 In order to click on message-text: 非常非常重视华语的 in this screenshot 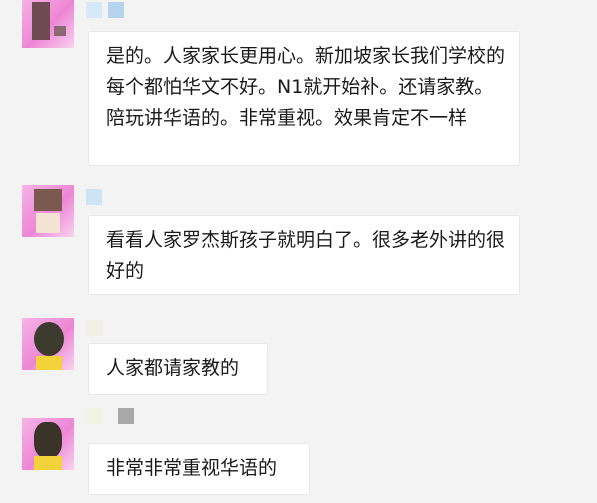, I will do `click(192, 468)`.